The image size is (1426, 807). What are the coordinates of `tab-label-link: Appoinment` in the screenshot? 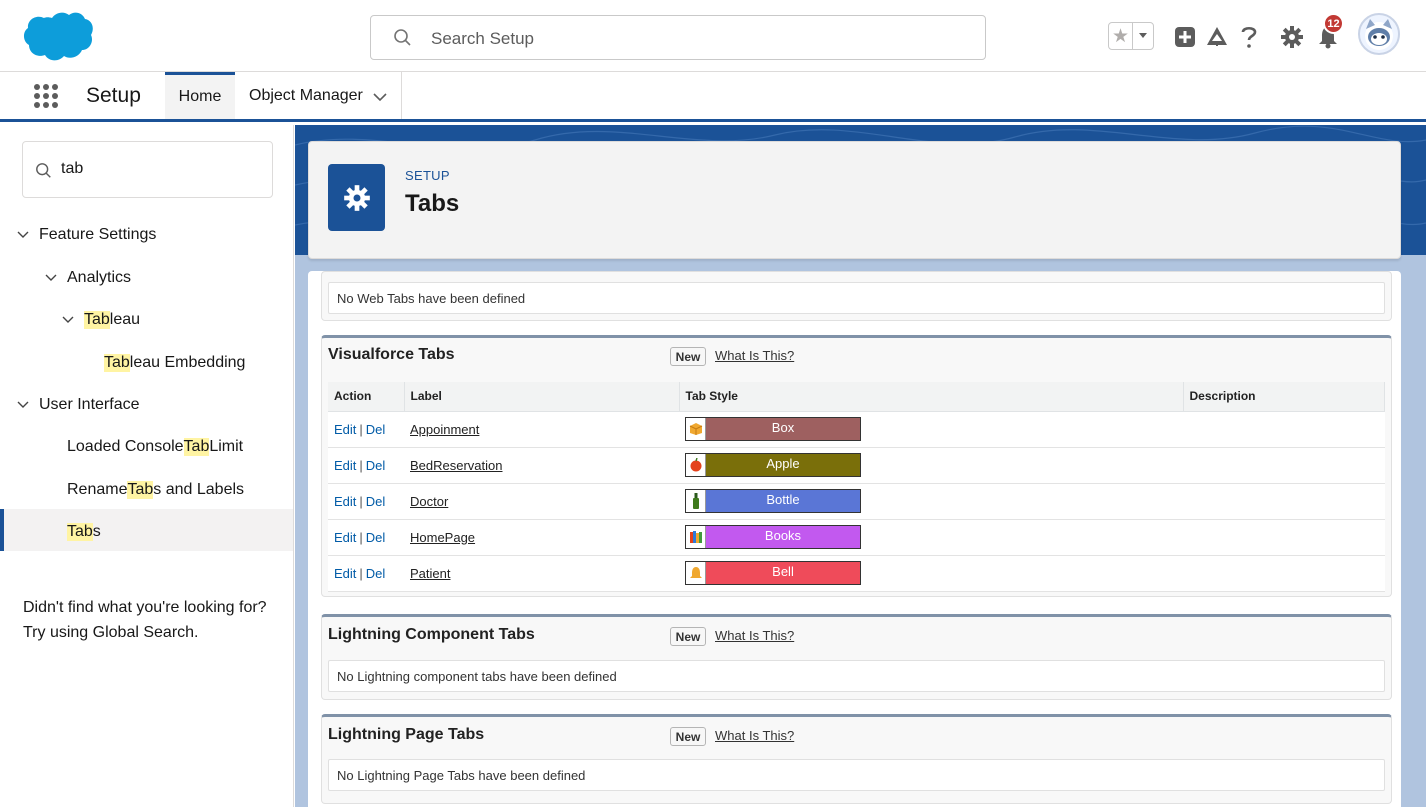 It's located at (444, 429).